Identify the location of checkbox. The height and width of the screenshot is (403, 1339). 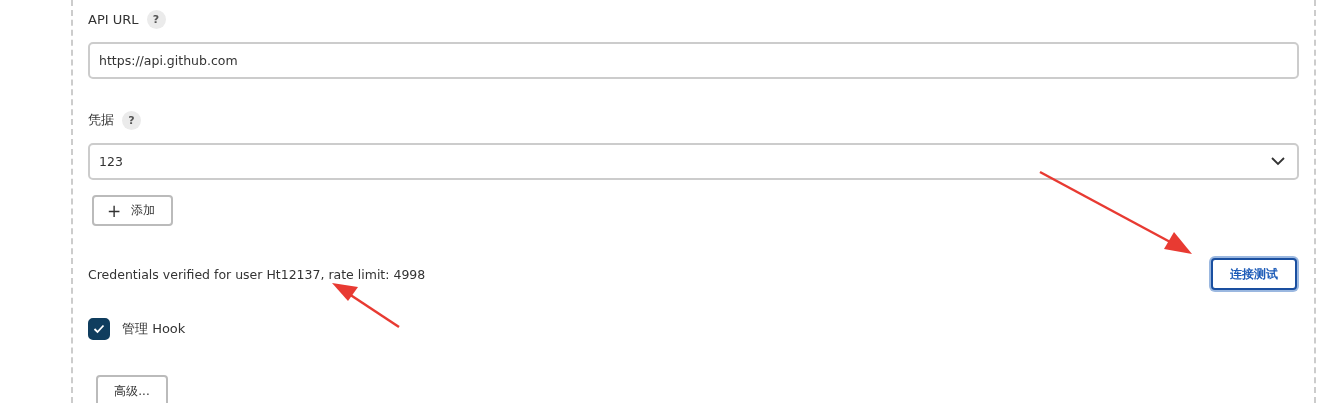
(99, 329).